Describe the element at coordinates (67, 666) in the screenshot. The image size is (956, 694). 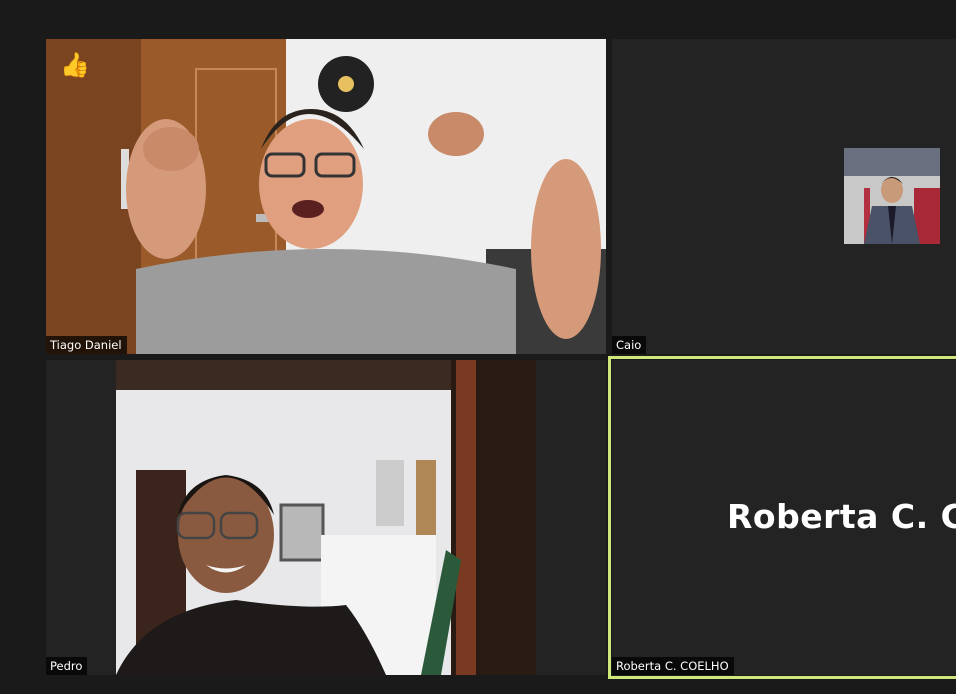
I see `participant-name-label: Pedro` at that location.